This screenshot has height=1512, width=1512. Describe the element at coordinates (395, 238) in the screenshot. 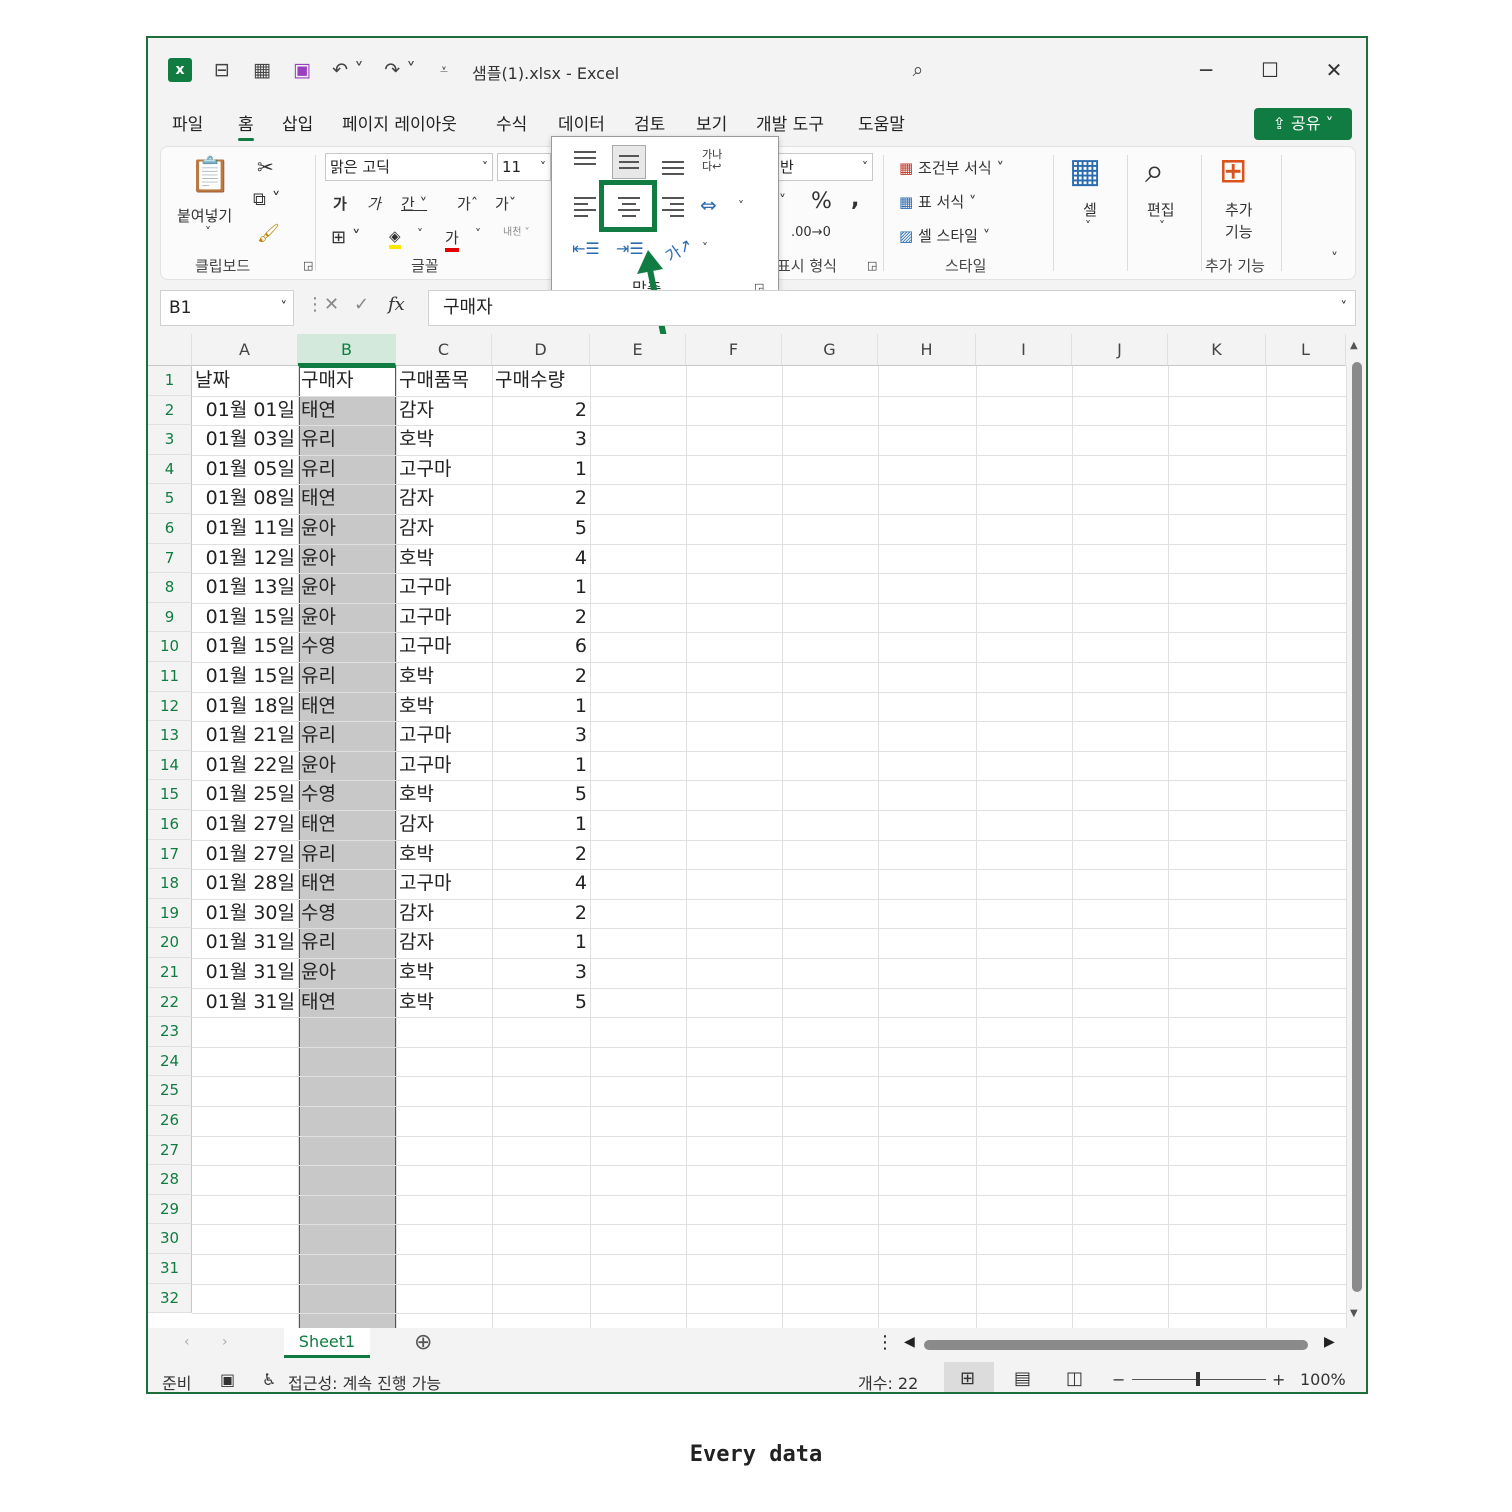

I see `fill-color-icon: ◈` at that location.